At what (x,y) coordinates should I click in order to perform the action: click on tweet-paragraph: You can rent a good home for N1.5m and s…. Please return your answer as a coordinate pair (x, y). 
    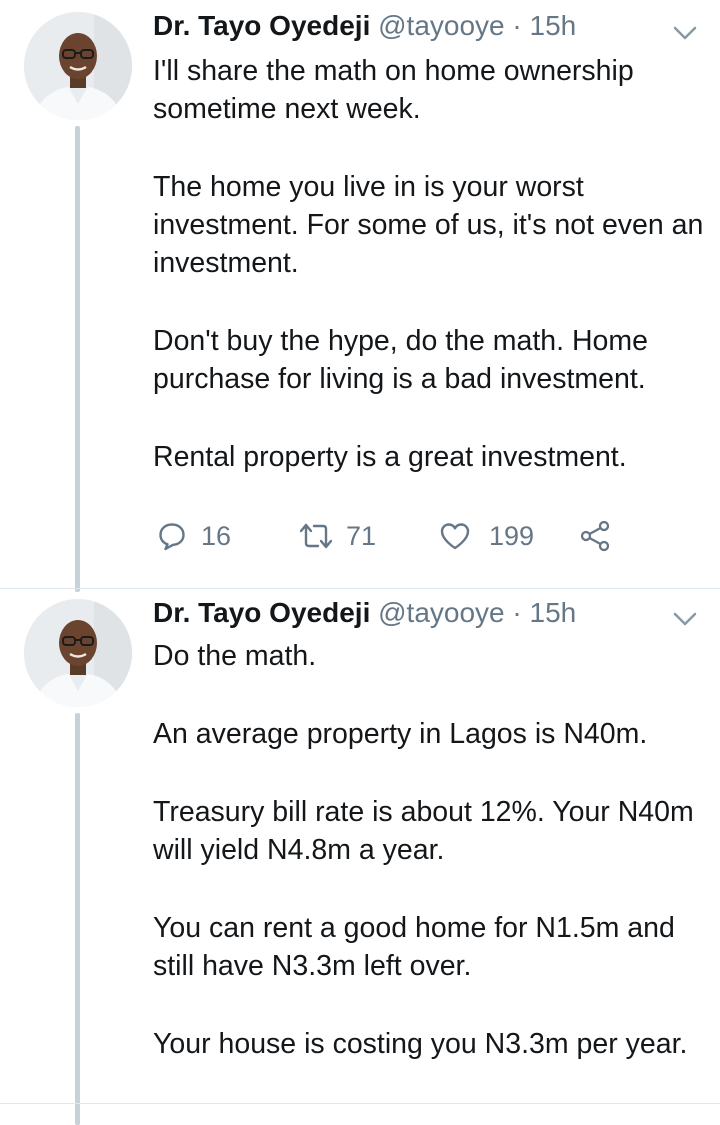
    Looking at the image, I should click on (414, 947).